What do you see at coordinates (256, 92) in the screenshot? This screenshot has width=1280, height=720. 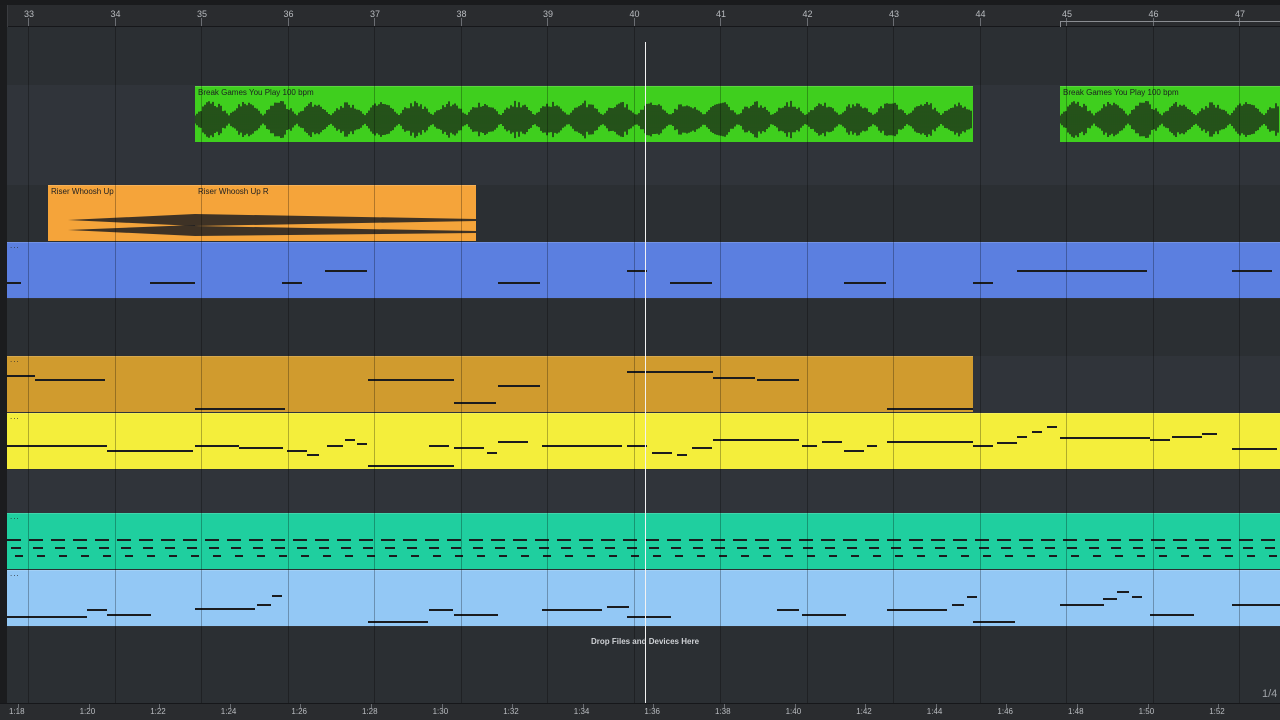 I see `clip-title: Break Games You Play 100 bpm` at bounding box center [256, 92].